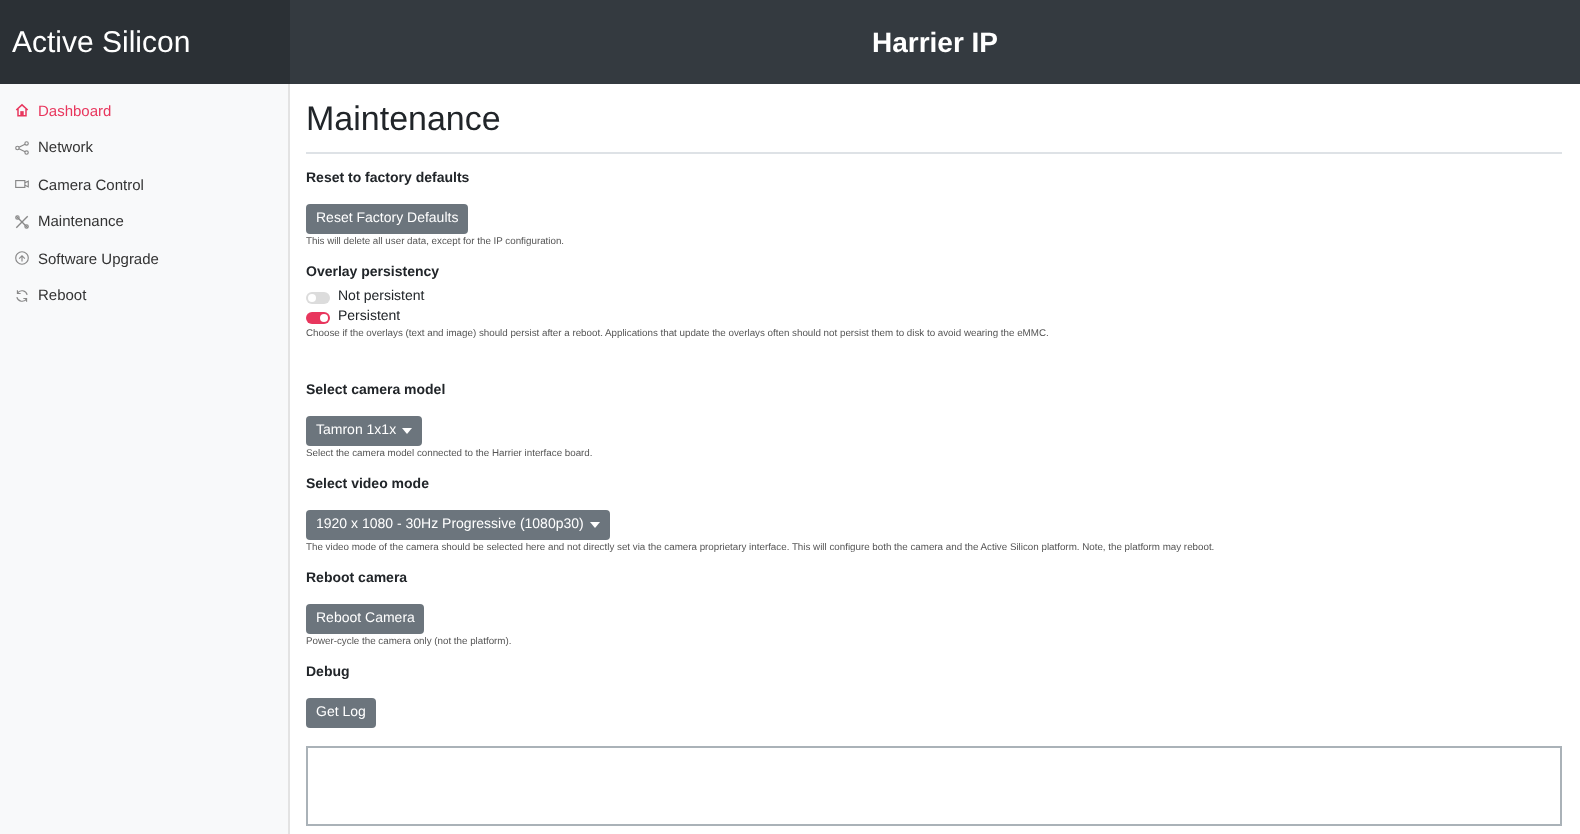 The height and width of the screenshot is (834, 1580). Describe the element at coordinates (22, 147) in the screenshot. I see `share-icon` at that location.